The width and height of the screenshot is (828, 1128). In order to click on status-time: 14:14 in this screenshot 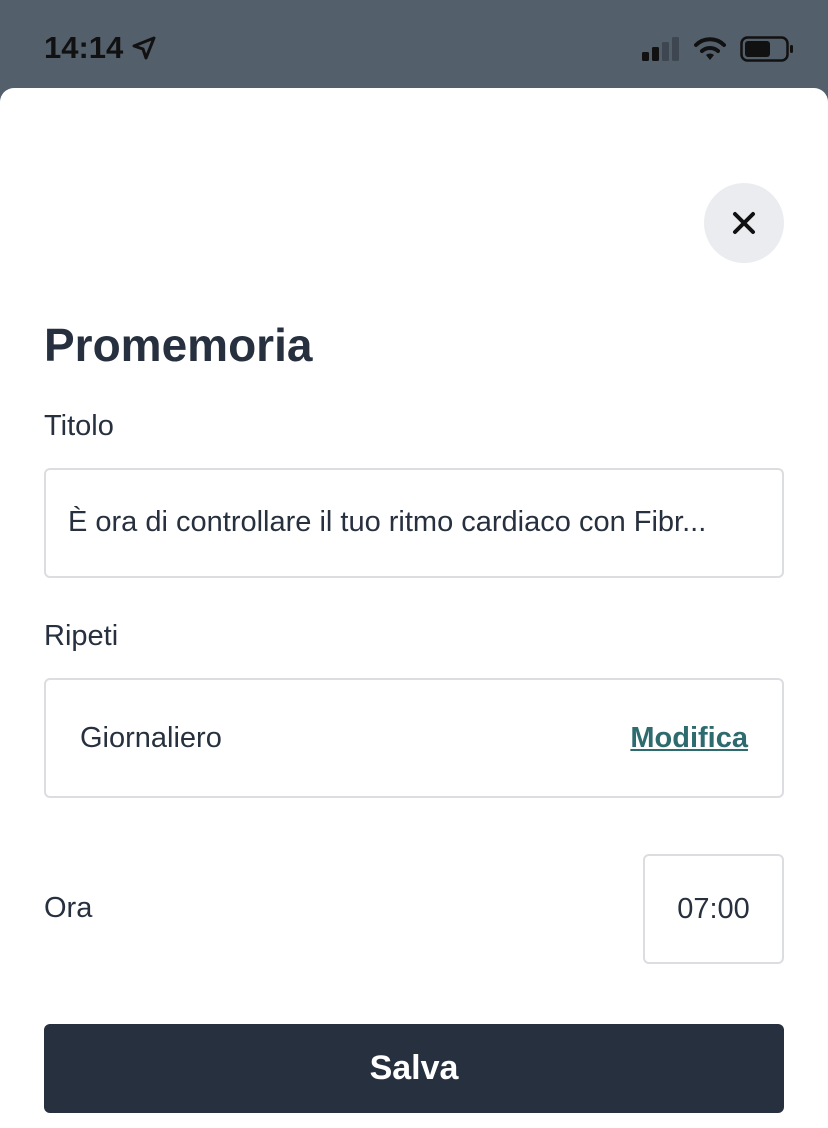, I will do `click(84, 47)`.